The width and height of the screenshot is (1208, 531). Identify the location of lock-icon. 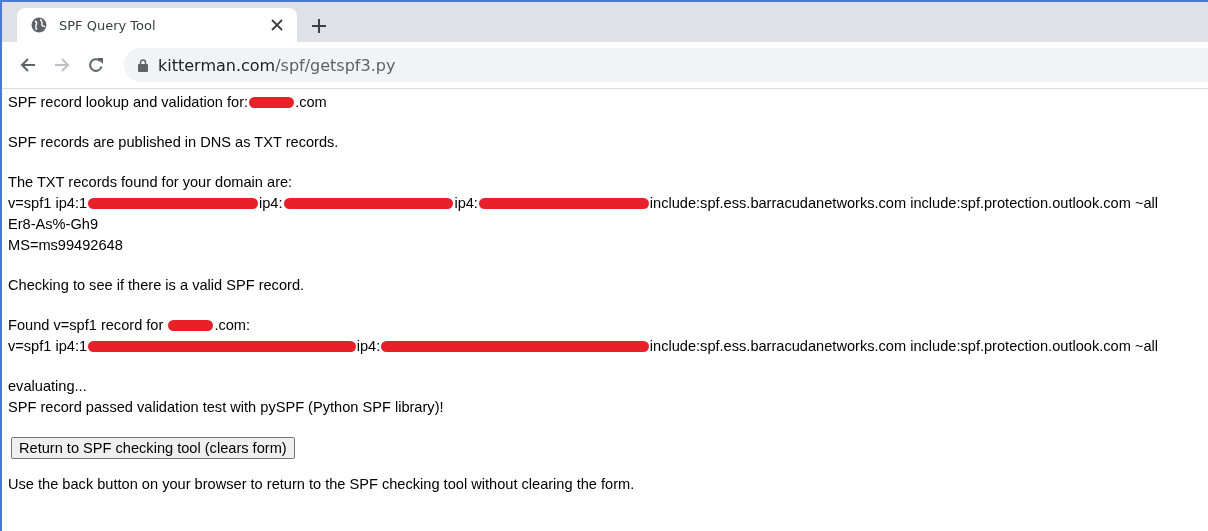
(143, 65).